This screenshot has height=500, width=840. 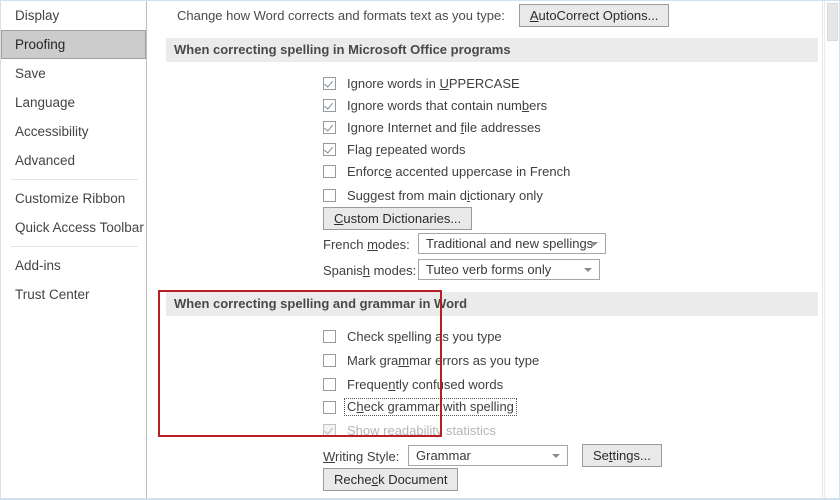 What do you see at coordinates (425, 384) in the screenshot?
I see `checkbox-label-frequently-confused-words: Frequently confused words` at bounding box center [425, 384].